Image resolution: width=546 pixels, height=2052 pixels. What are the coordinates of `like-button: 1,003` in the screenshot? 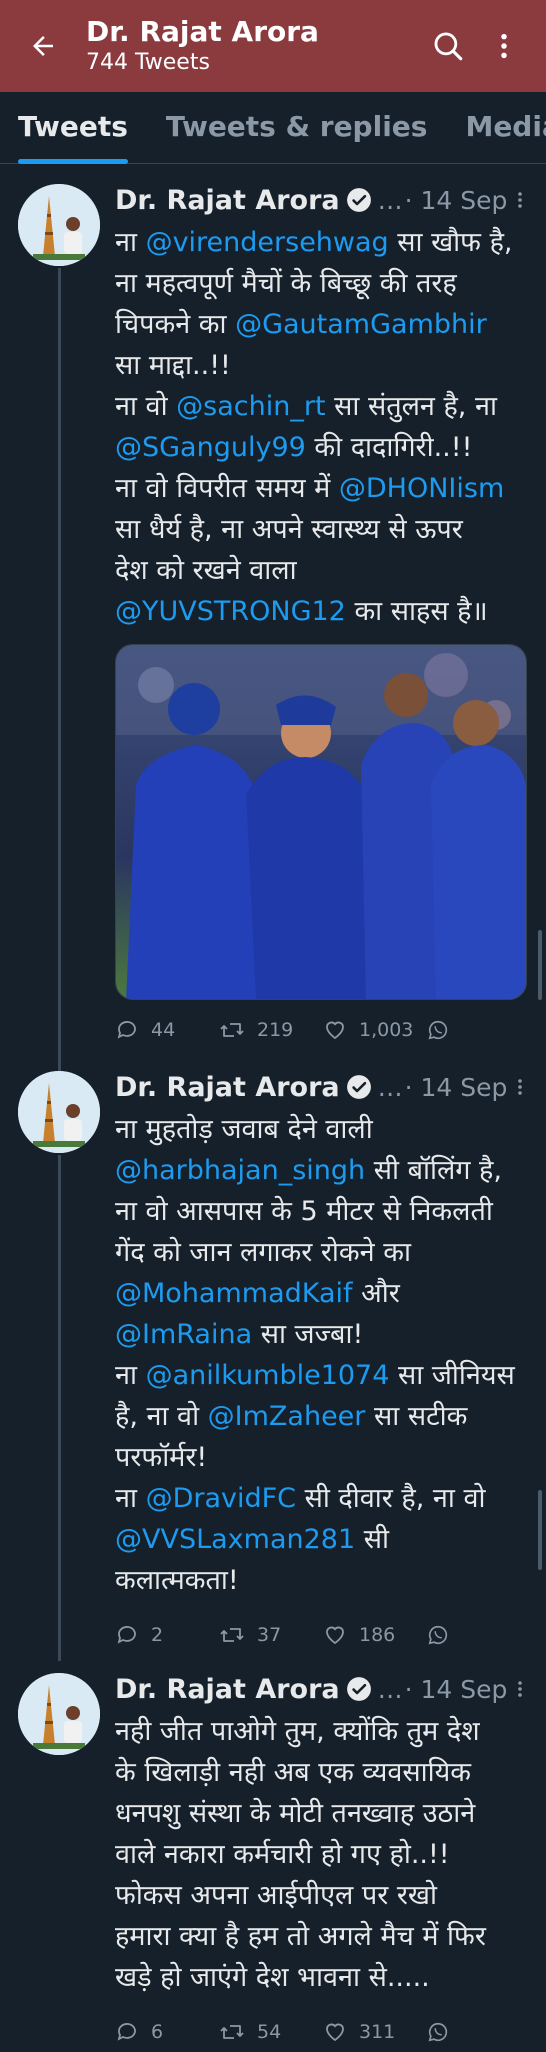 It's located at (375, 1030).